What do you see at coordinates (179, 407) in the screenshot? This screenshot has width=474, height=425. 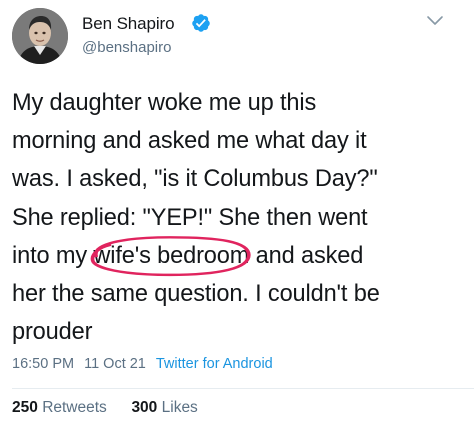 I see `likes-label: Likes` at bounding box center [179, 407].